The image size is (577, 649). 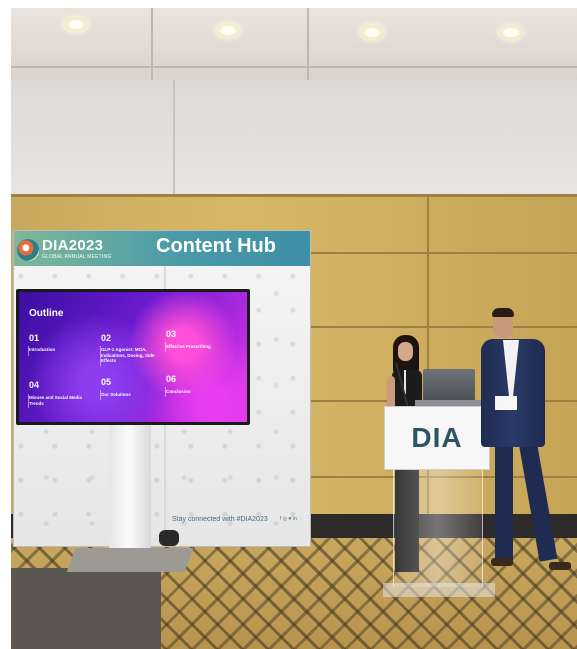 I want to click on slide-item-number: 01, so click(x=34, y=338).